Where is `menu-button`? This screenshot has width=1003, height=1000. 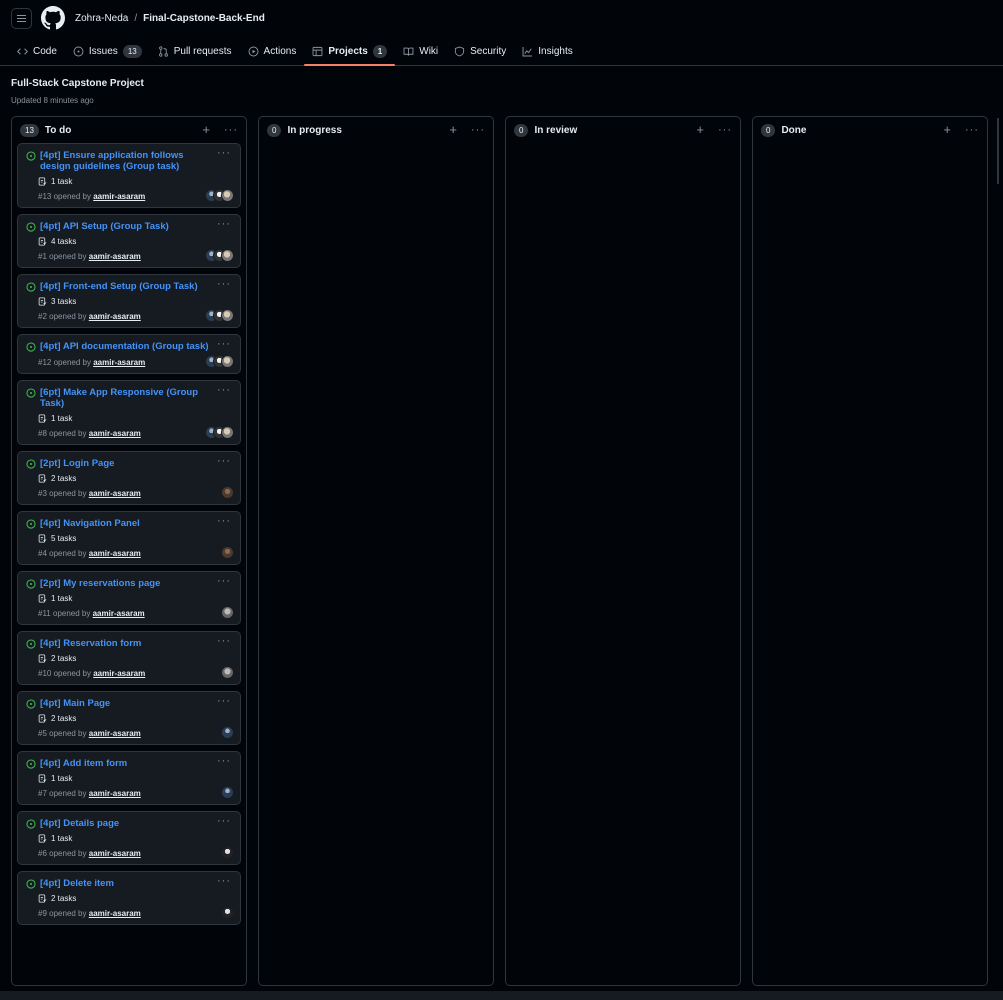 menu-button is located at coordinates (21, 18).